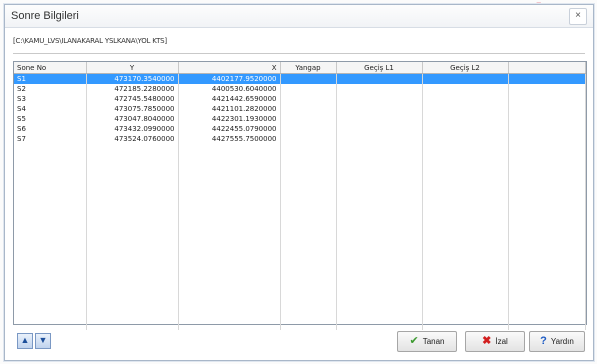  I want to click on table-row: S3 472745.5480000 4421442.6590000, so click(300, 99).